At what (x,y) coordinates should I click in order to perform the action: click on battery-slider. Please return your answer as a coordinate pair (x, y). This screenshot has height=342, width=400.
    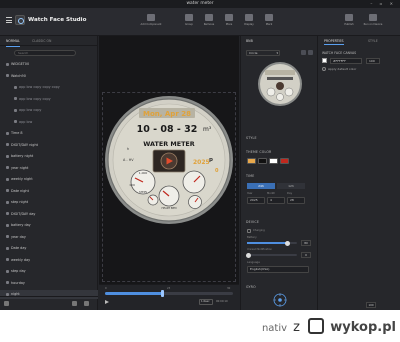
    Looking at the image, I should click on (272, 243).